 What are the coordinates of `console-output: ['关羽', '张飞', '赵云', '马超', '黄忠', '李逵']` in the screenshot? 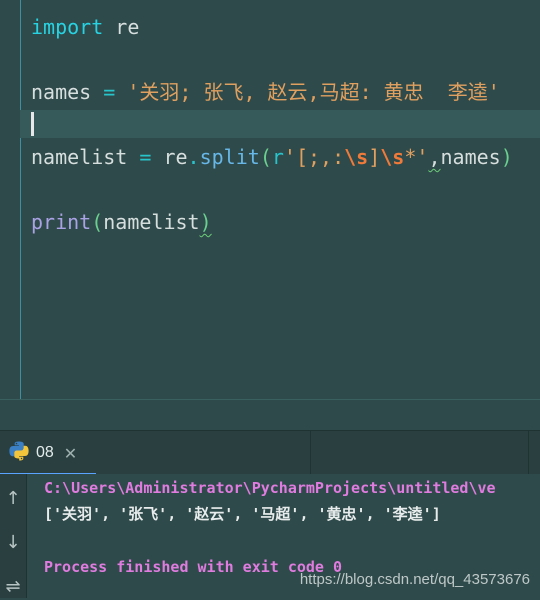 It's located at (242, 514).